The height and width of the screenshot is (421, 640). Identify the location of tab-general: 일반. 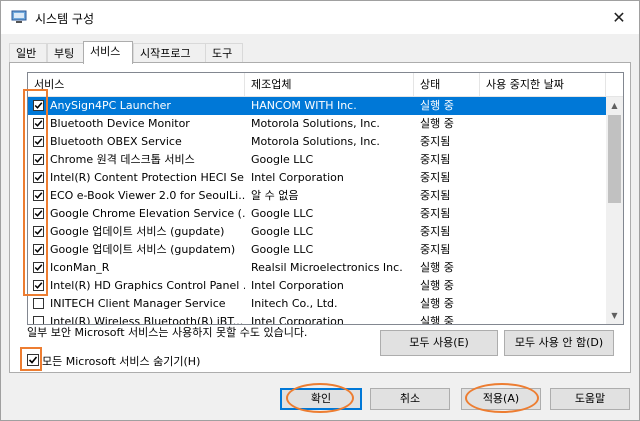
(28, 53).